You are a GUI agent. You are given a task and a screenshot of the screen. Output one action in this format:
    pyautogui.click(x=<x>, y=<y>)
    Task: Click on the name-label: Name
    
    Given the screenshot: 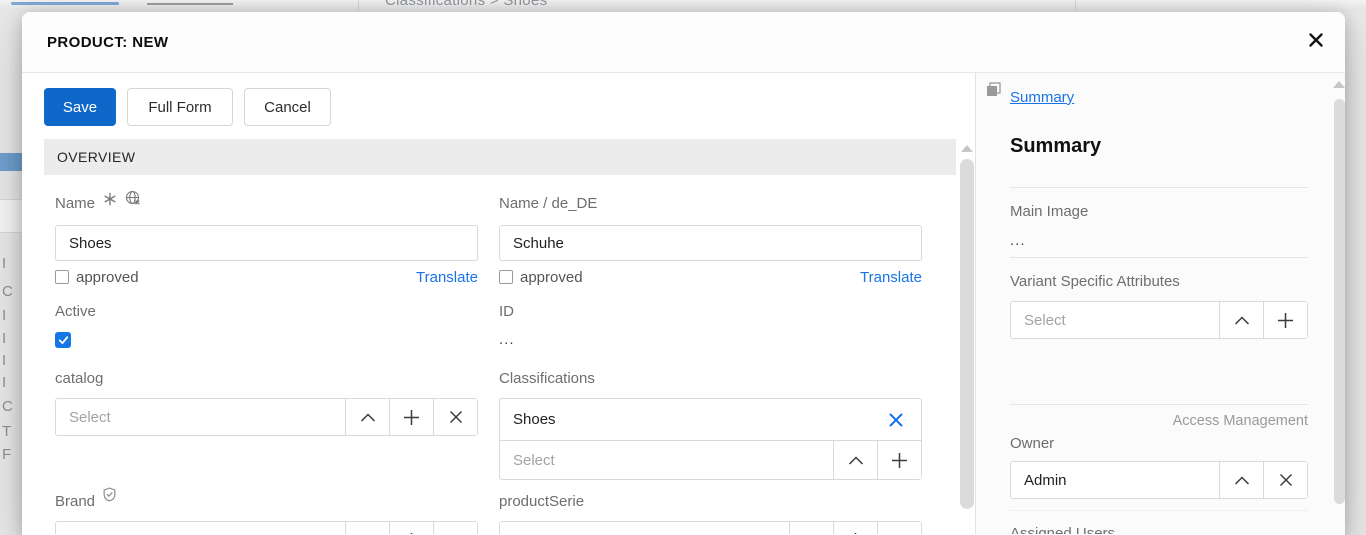 What is the action you would take?
    pyautogui.click(x=75, y=203)
    